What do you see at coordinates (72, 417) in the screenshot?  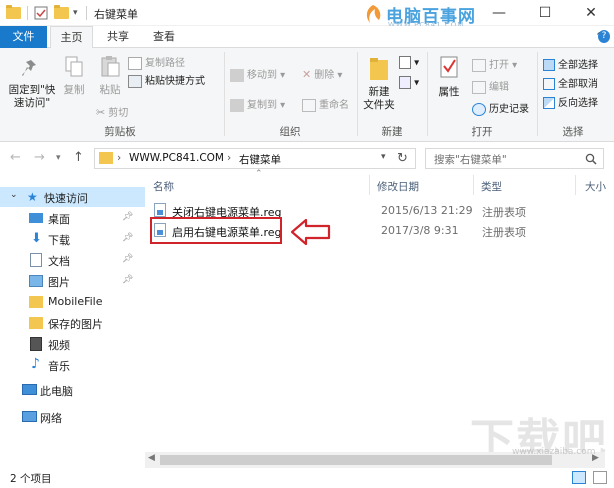 I see `sidebar-item-network: 网络` at bounding box center [72, 417].